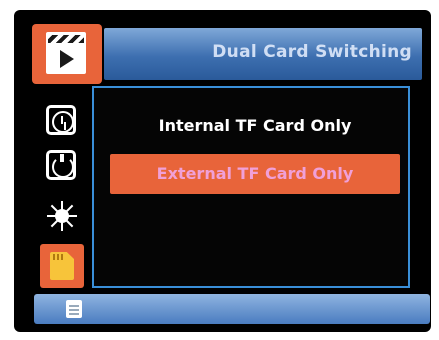  I want to click on menu-title: Dual Card Switching, so click(312, 52).